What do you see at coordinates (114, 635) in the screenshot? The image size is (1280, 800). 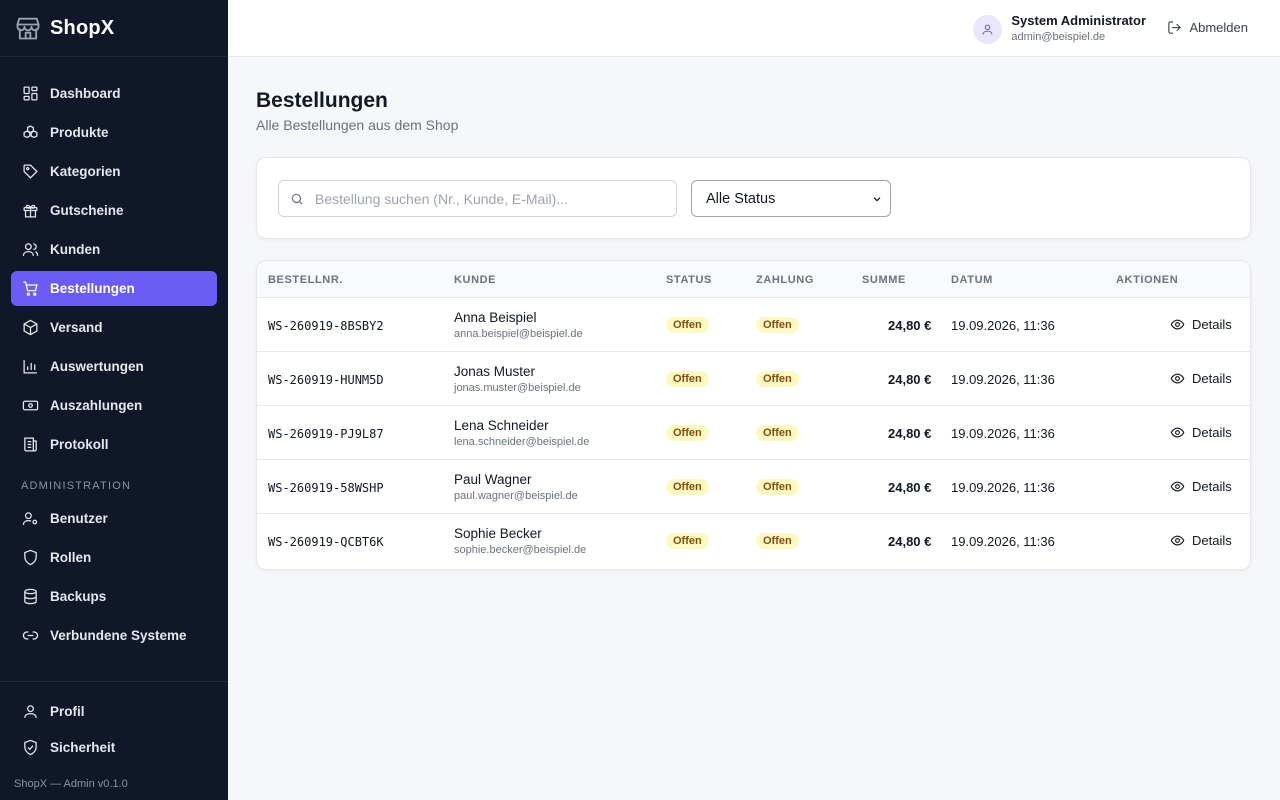 I see `sidebar-item-verbundene-systeme: Verbundene Systeme` at bounding box center [114, 635].